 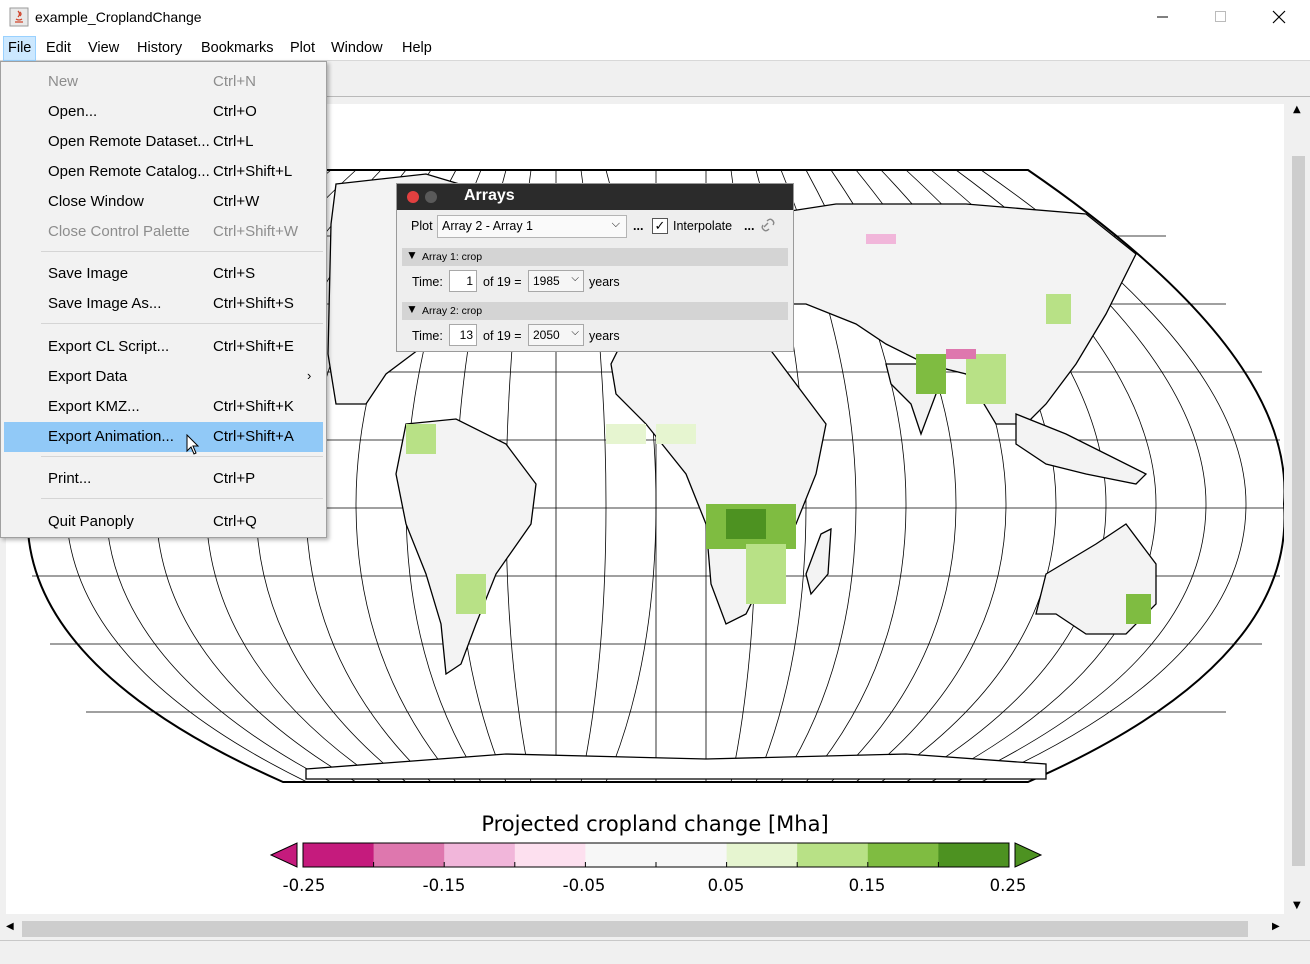 What do you see at coordinates (237, 48) in the screenshot?
I see `menu-bookmarks: Bookmarks` at bounding box center [237, 48].